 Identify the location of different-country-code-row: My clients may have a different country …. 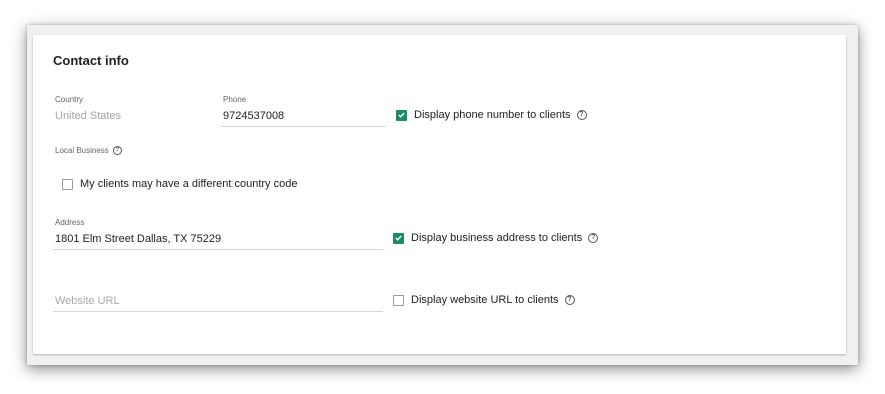
(179, 184).